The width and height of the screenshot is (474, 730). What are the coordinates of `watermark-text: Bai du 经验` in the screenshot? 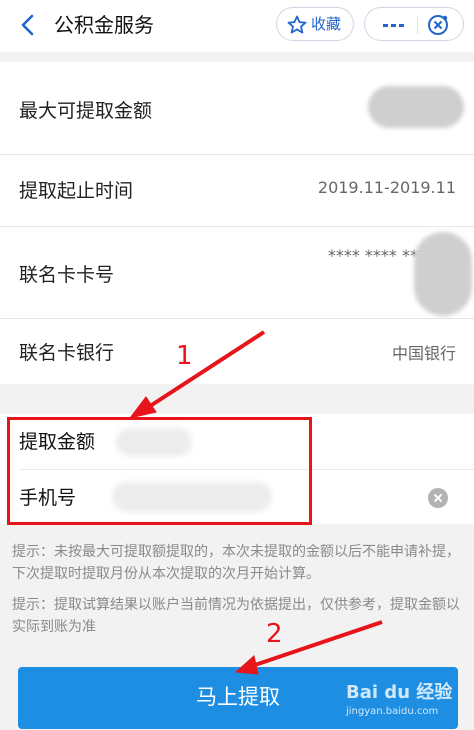 It's located at (399, 692).